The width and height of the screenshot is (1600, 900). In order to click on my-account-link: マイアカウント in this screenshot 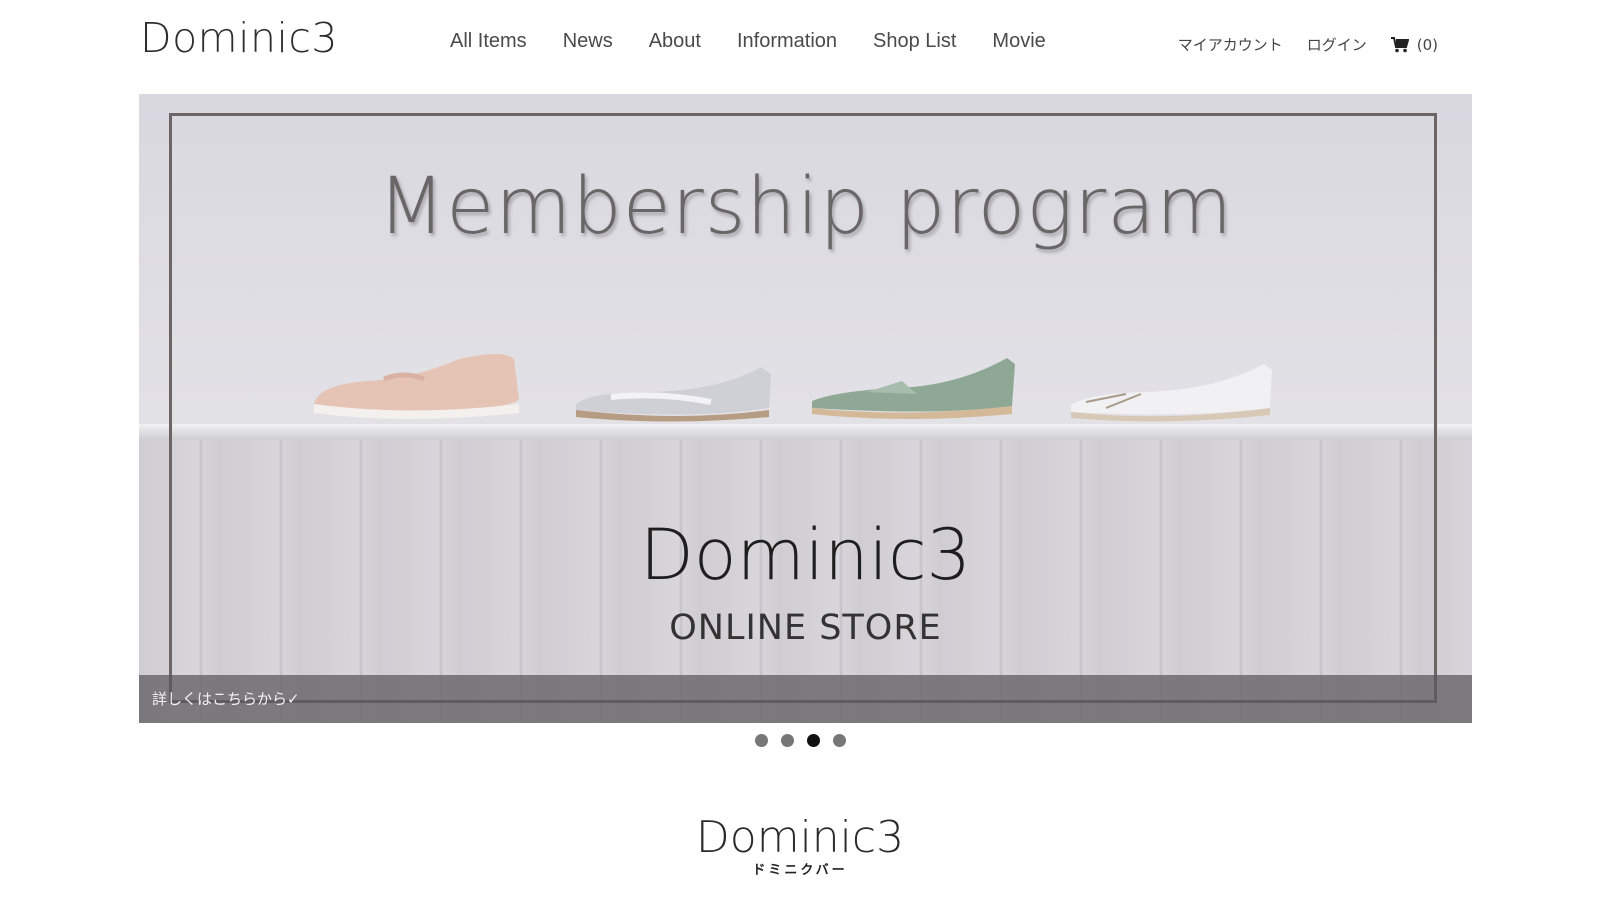, I will do `click(1230, 44)`.